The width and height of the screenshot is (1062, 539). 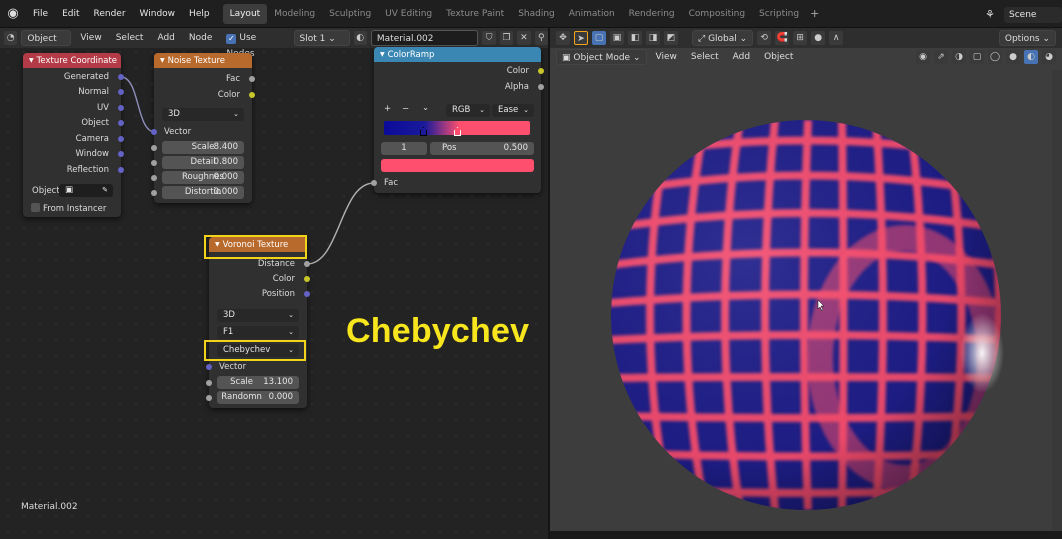 I want to click on interpolation-dropdown: Ease ⌄, so click(x=513, y=110).